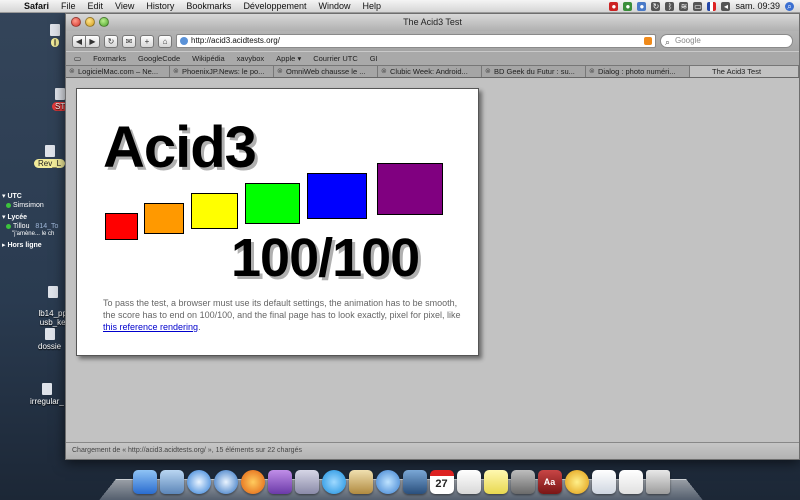  Describe the element at coordinates (279, 482) in the screenshot. I see `adium-icon` at that location.